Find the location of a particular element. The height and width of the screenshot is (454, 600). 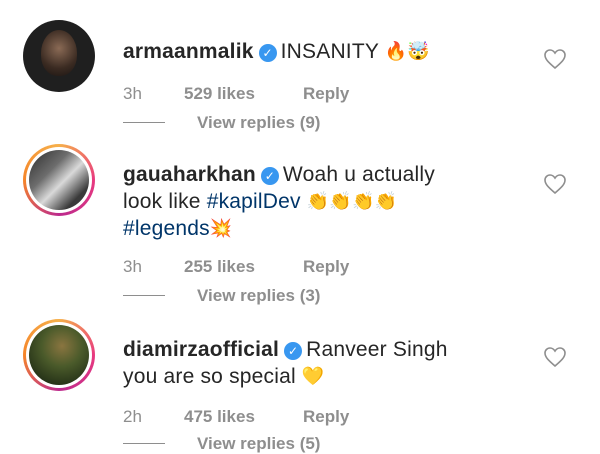

comment-body: INSANITY is located at coordinates (329, 51).